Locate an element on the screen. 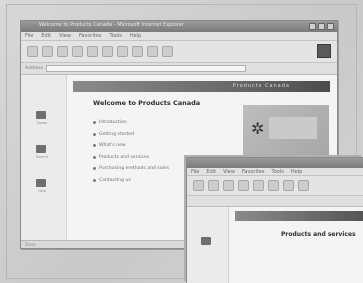  window-controls is located at coordinates (321, 26).